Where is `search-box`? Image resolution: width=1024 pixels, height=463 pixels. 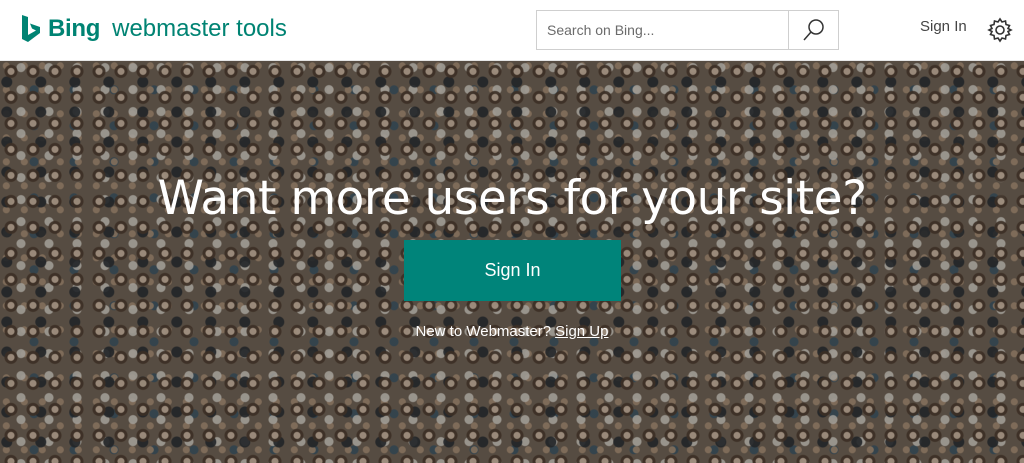
search-box is located at coordinates (687, 30).